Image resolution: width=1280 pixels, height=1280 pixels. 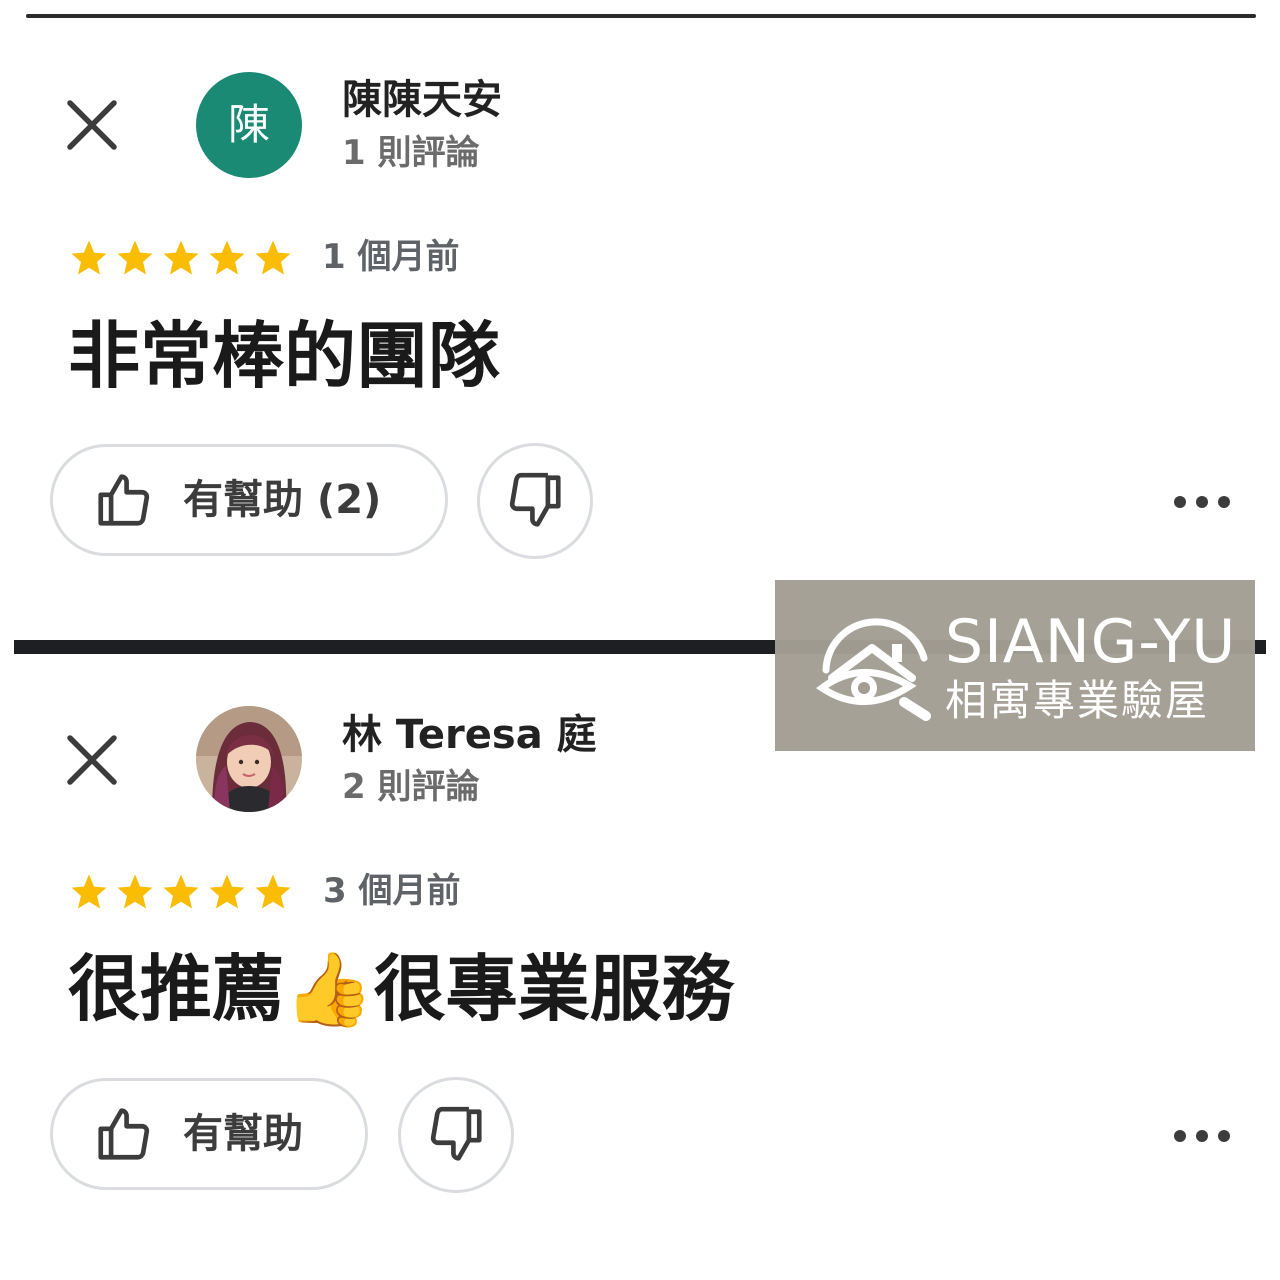 I want to click on review-date: 1 個月前, so click(x=391, y=257).